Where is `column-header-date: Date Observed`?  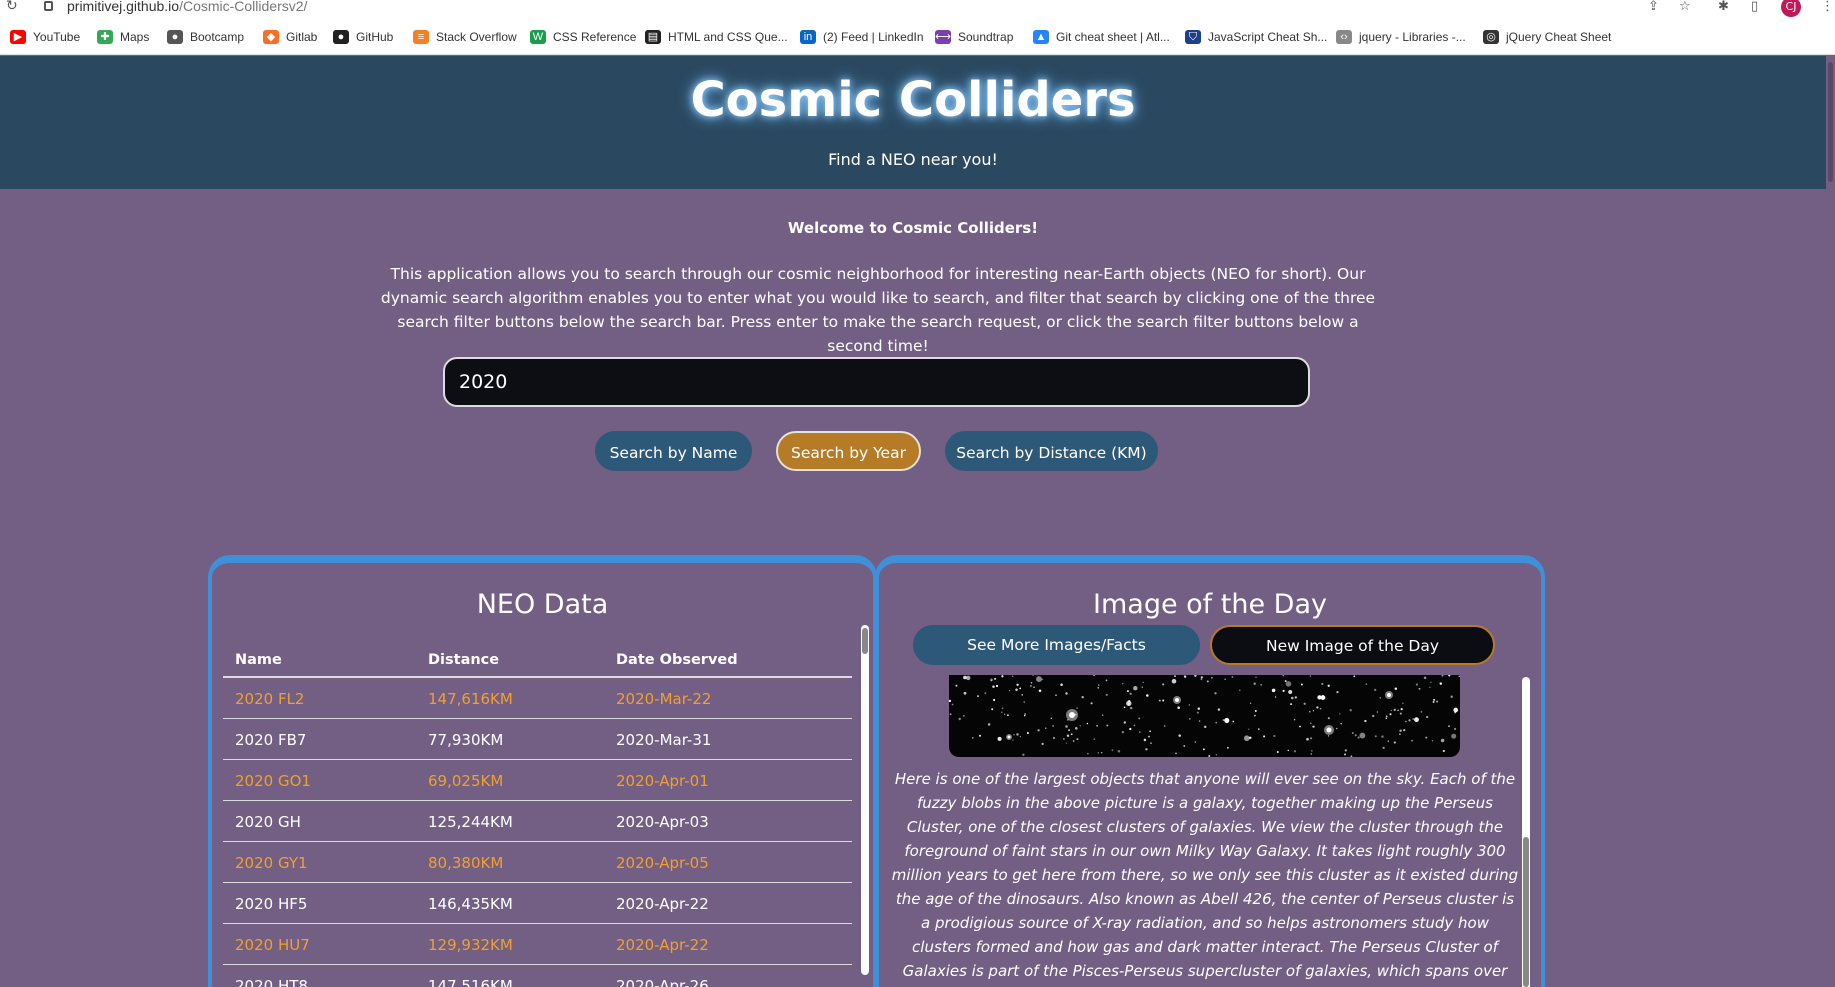 column-header-date: Date Observed is located at coordinates (677, 660).